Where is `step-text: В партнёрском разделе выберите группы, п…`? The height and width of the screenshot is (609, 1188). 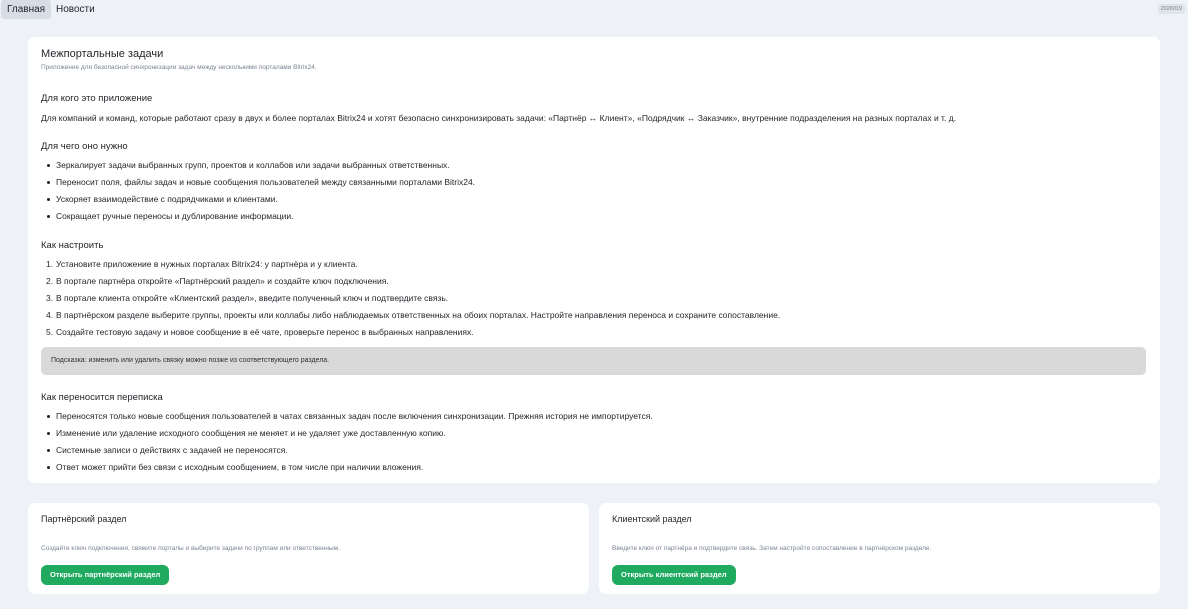
step-text: В партнёрском разделе выберите группы, п… is located at coordinates (418, 315).